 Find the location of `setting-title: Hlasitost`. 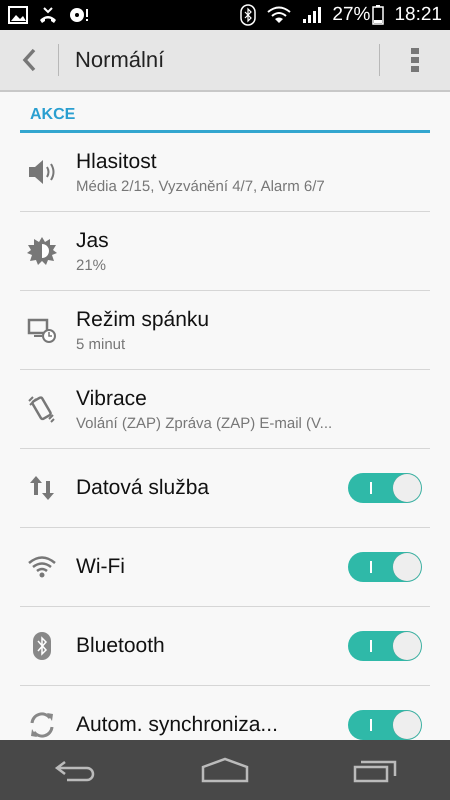

setting-title: Hlasitost is located at coordinates (117, 162).